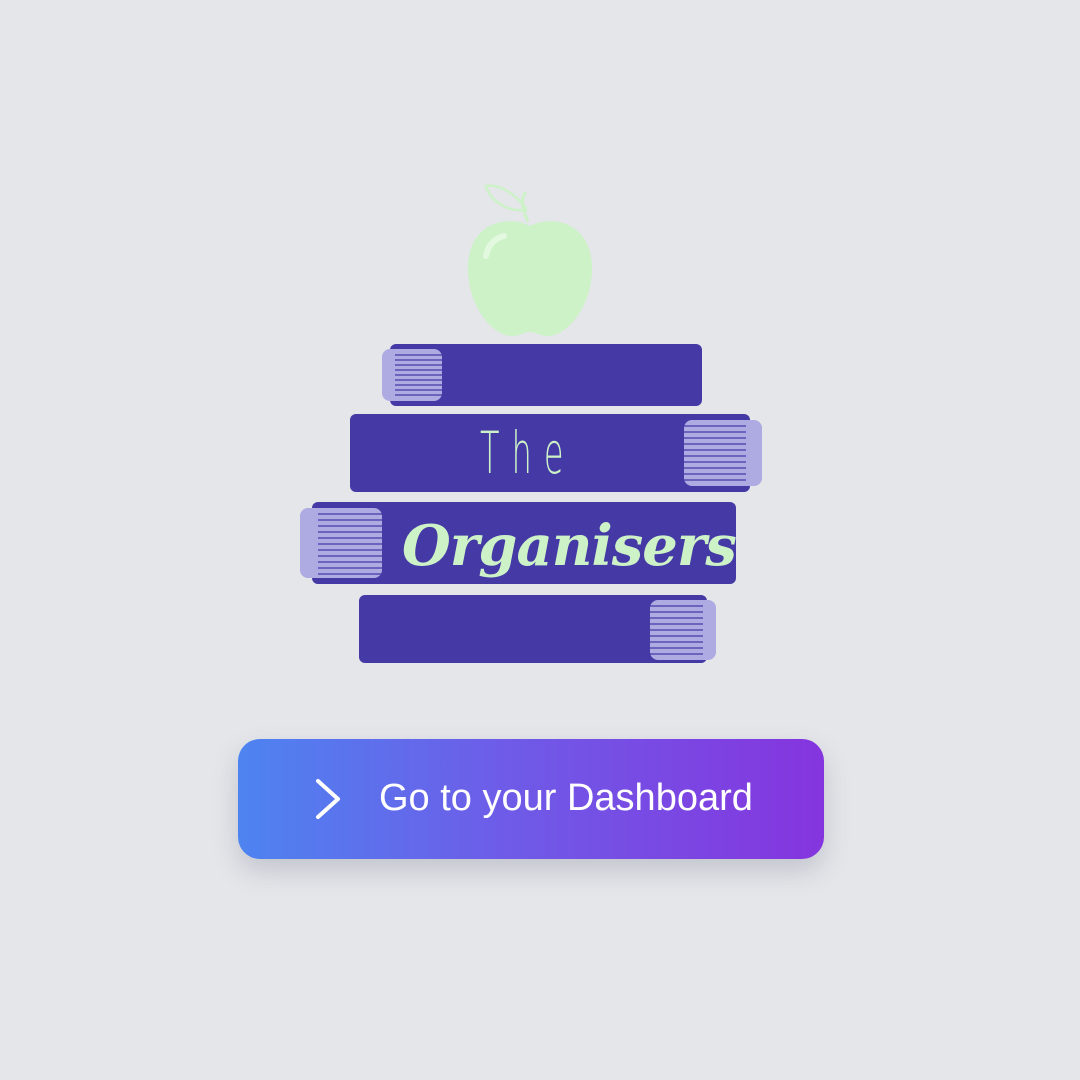 This screenshot has width=1080, height=1080. Describe the element at coordinates (569, 546) in the screenshot. I see `logo-title-organisers: Organisers` at that location.